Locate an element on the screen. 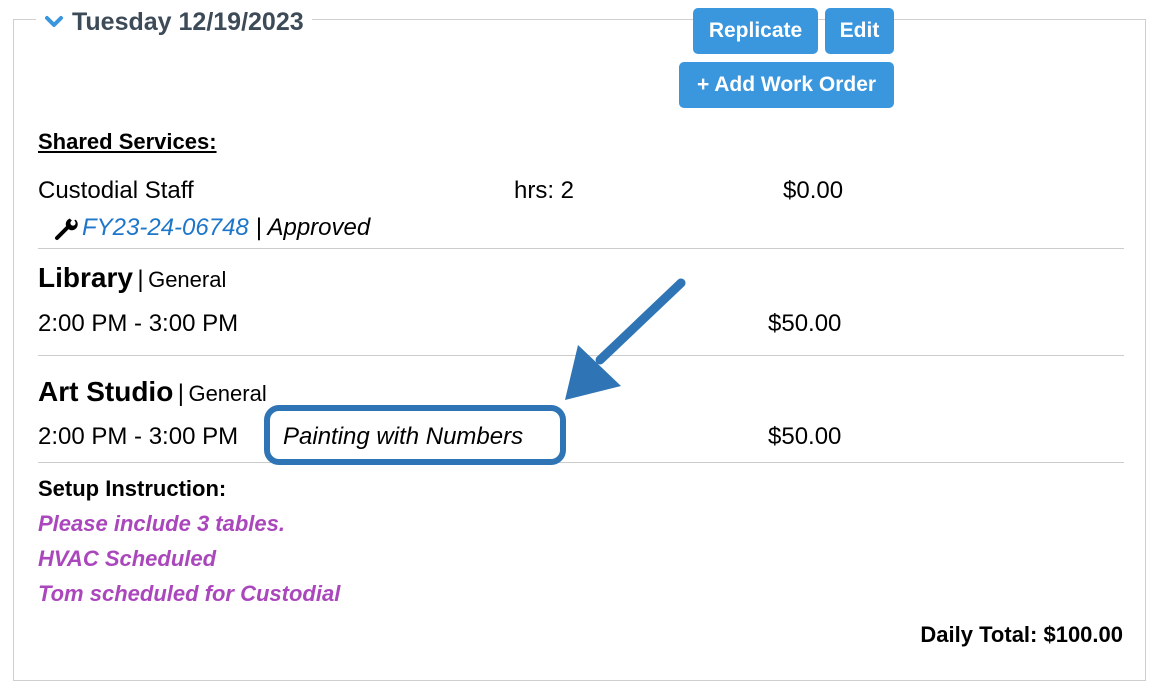  setup-line: HVAC Scheduled is located at coordinates (127, 558).